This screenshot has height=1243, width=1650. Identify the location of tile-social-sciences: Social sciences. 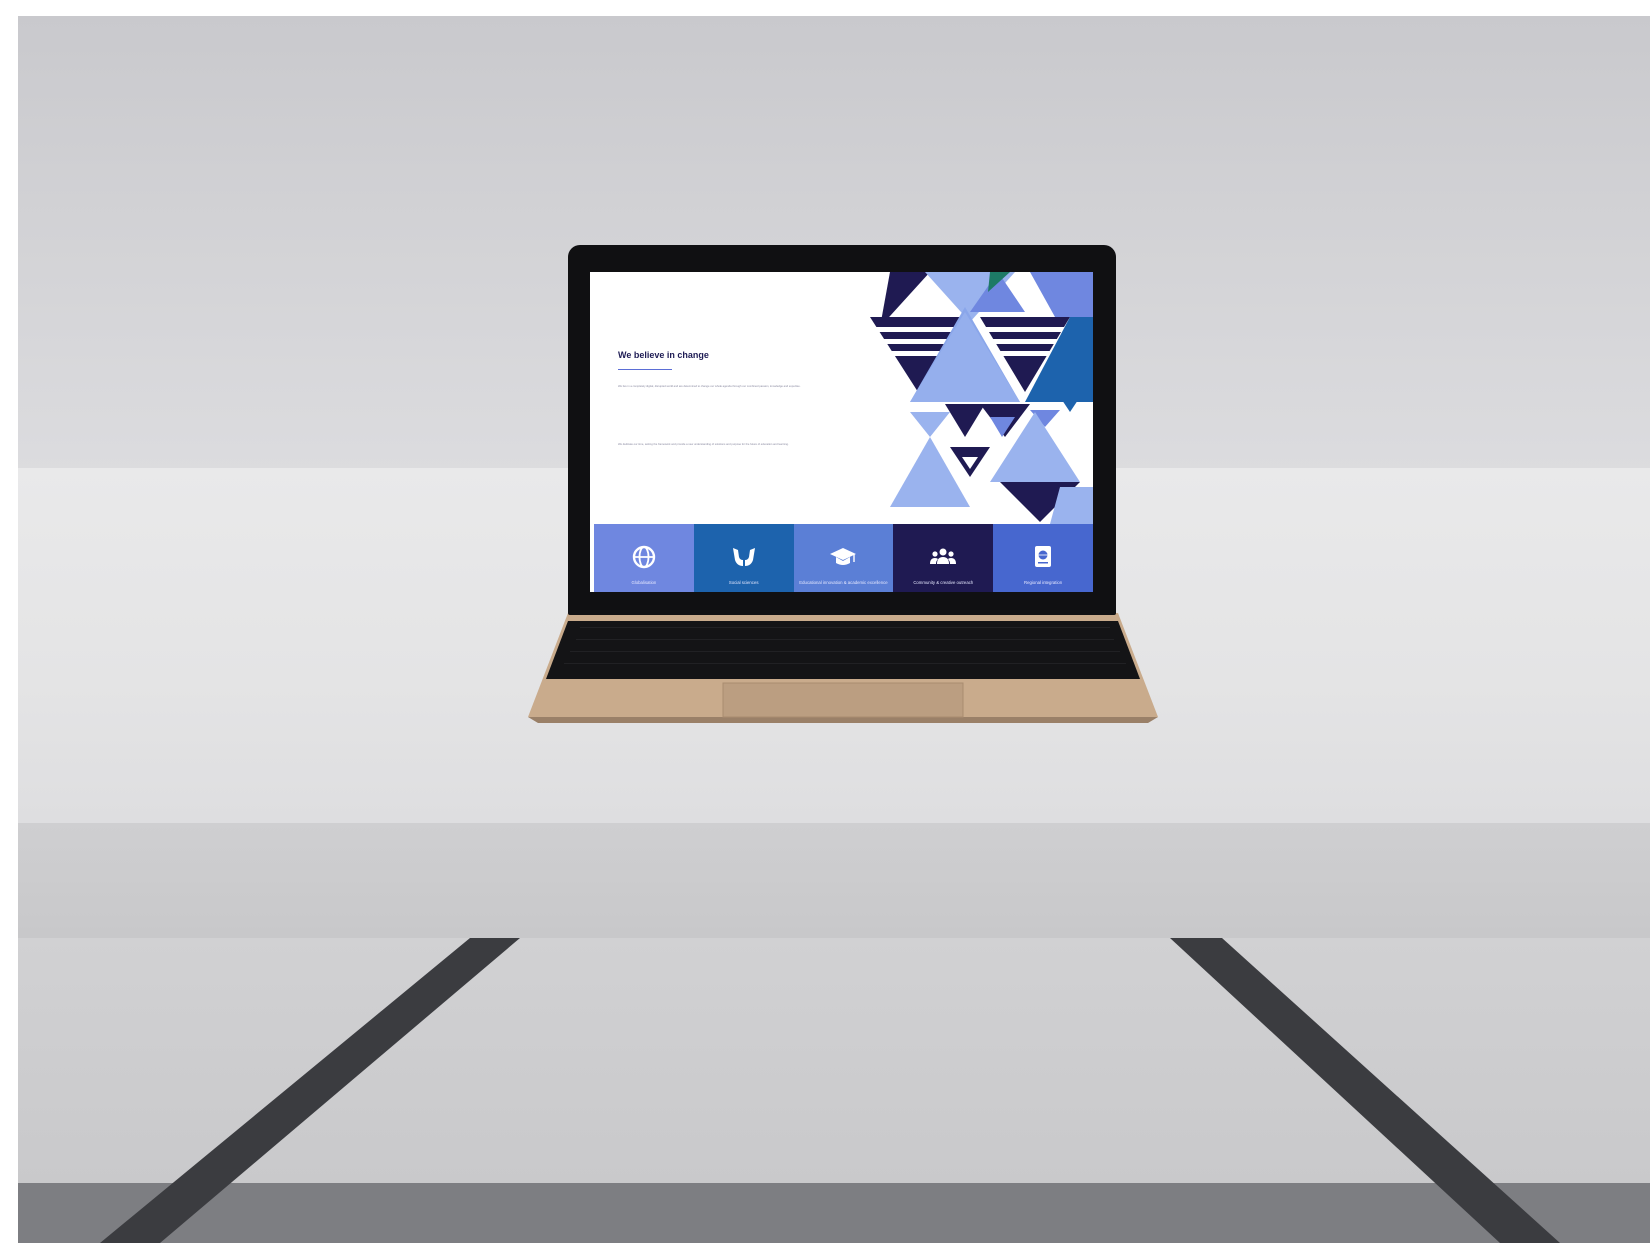
(743, 558).